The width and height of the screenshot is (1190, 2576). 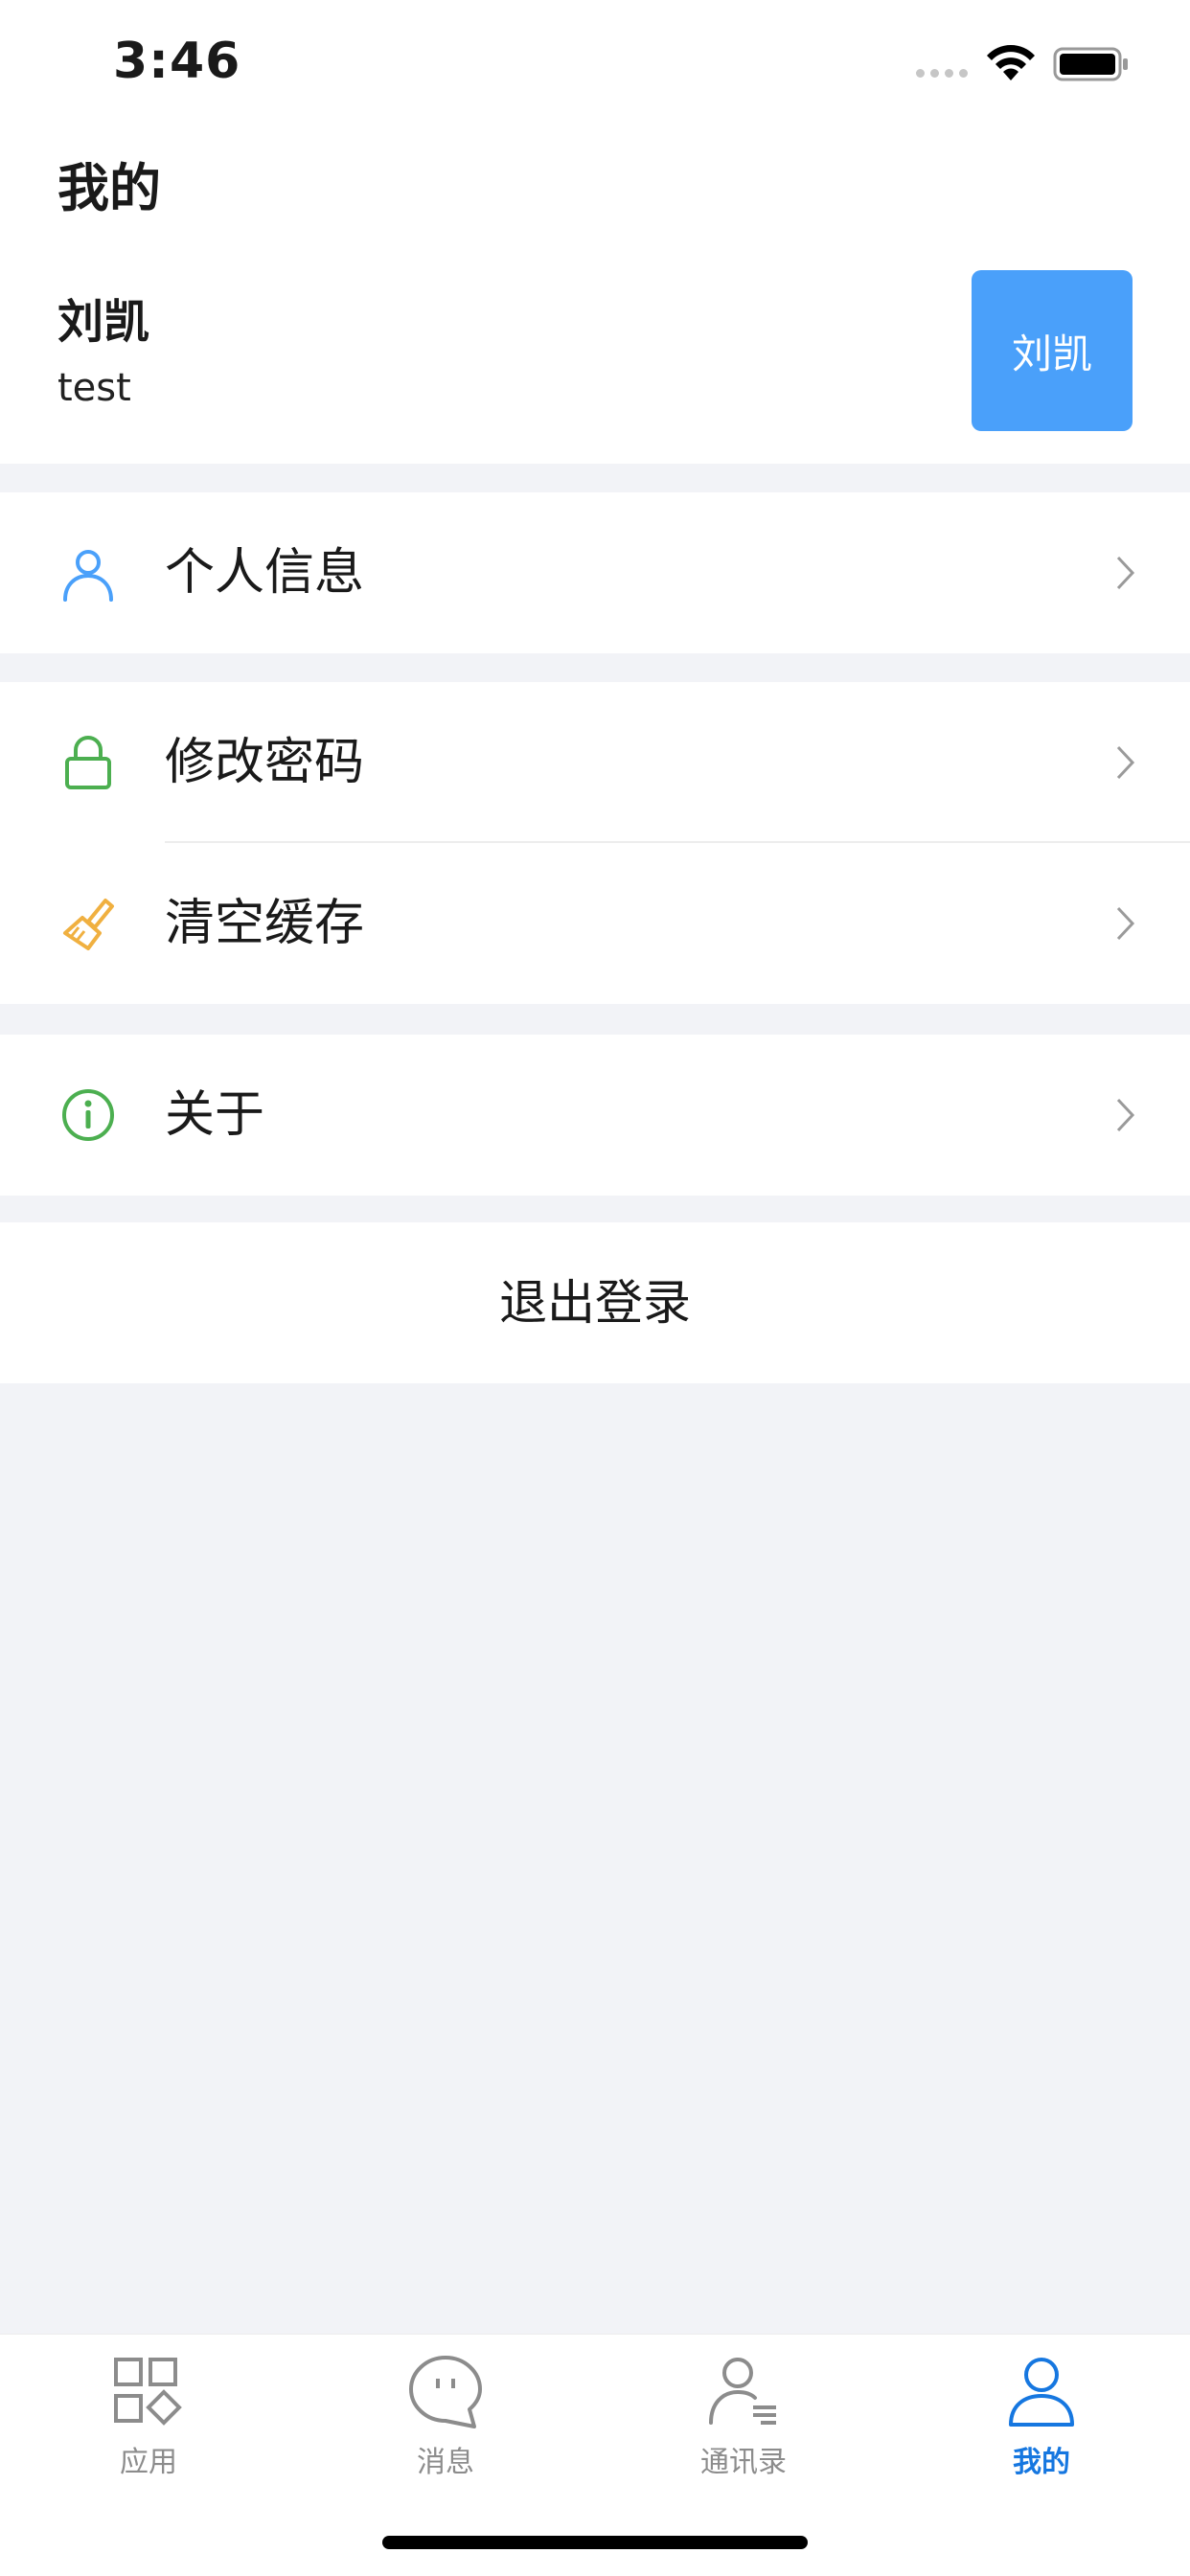 I want to click on status-time: 3:46, so click(x=177, y=62).